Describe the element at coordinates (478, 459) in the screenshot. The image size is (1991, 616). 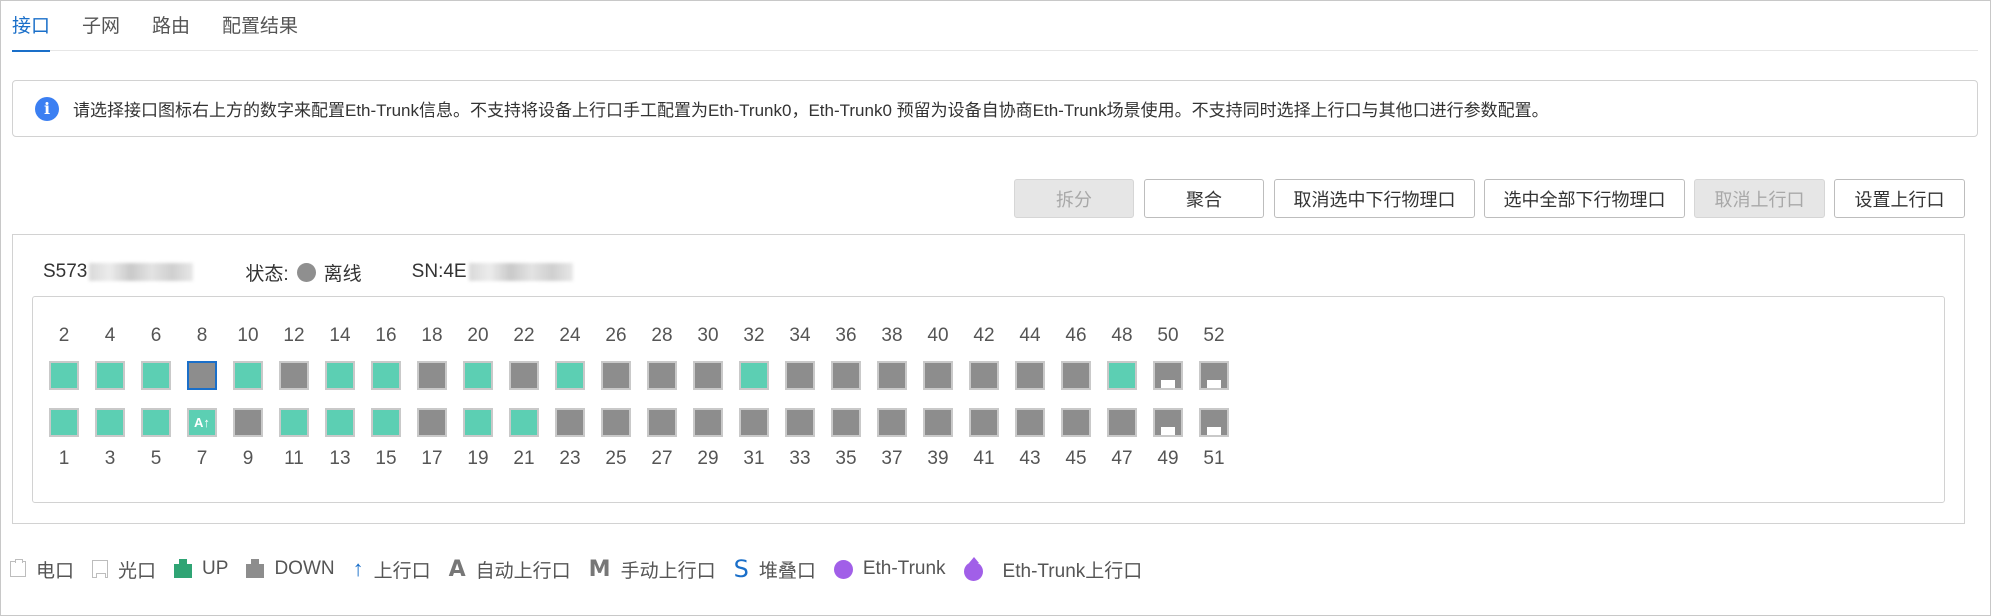
I see `port-number-19: 19` at that location.